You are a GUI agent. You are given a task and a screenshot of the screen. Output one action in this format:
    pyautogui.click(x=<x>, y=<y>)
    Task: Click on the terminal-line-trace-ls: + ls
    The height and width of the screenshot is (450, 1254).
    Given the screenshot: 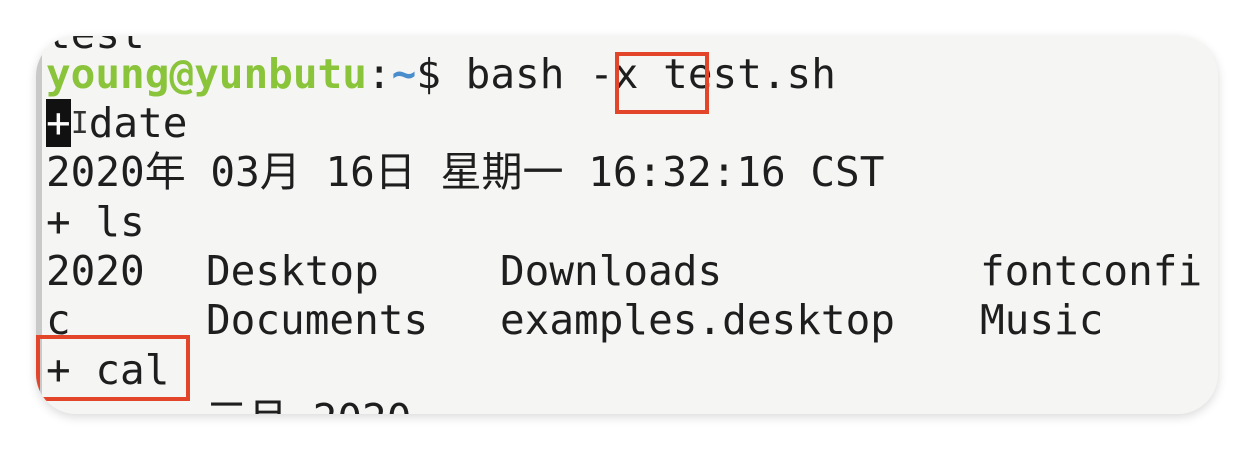 What is the action you would take?
    pyautogui.click(x=95, y=222)
    